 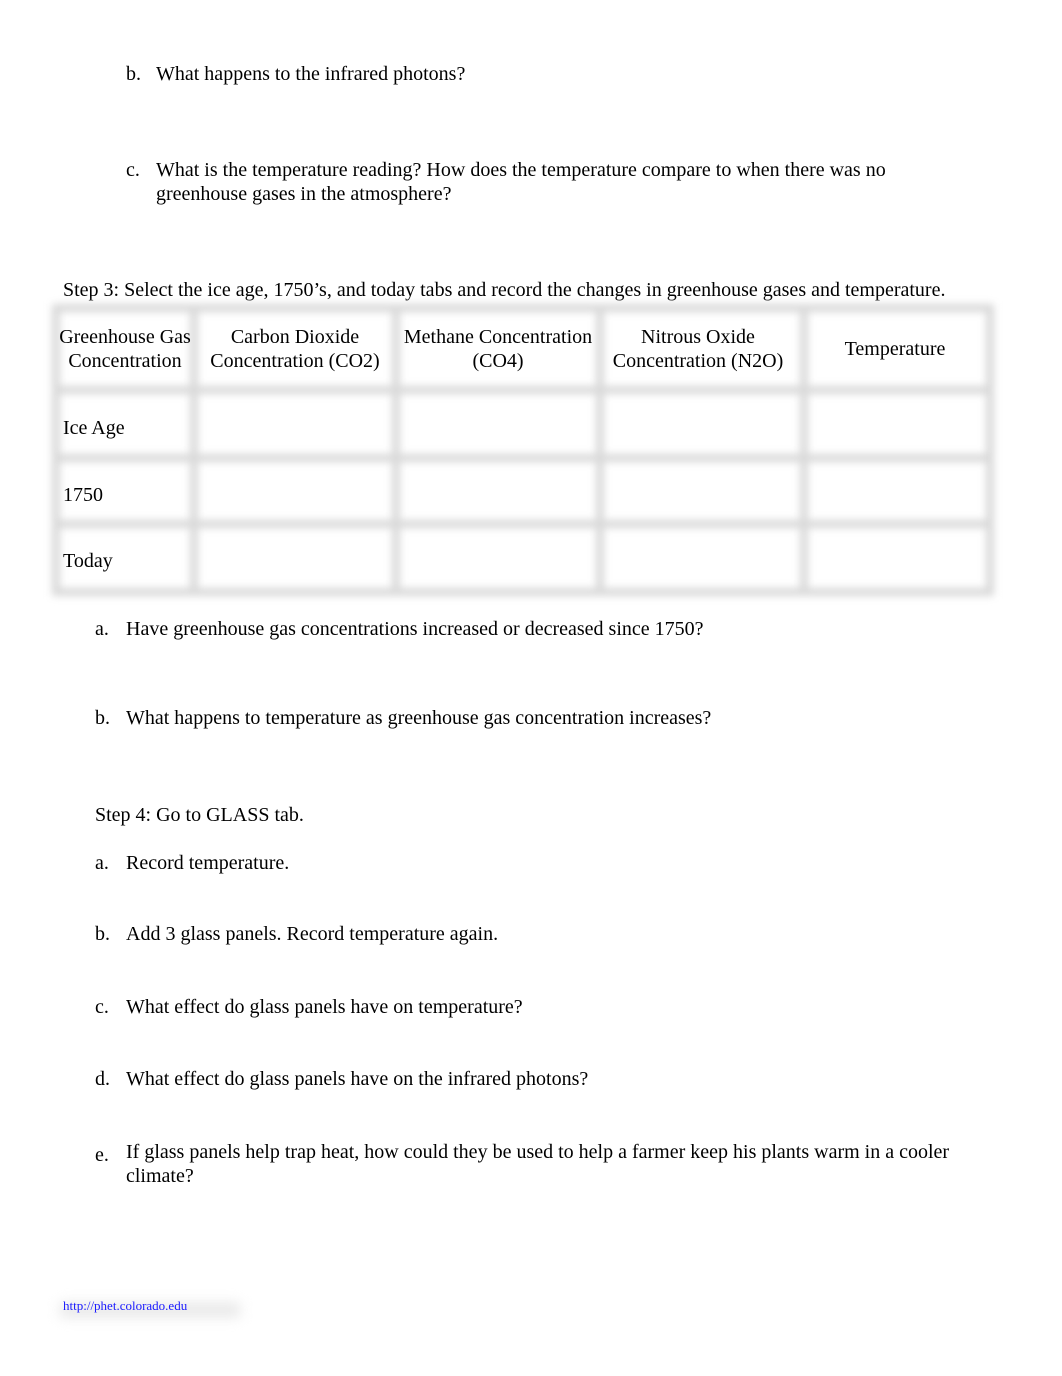 I want to click on table-row-label: Ice Age, so click(x=94, y=428).